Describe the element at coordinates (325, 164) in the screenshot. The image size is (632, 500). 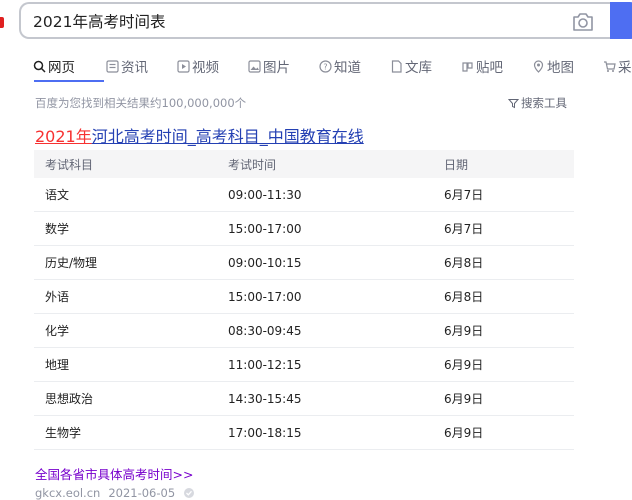
I see `header-time: 考试时间` at that location.